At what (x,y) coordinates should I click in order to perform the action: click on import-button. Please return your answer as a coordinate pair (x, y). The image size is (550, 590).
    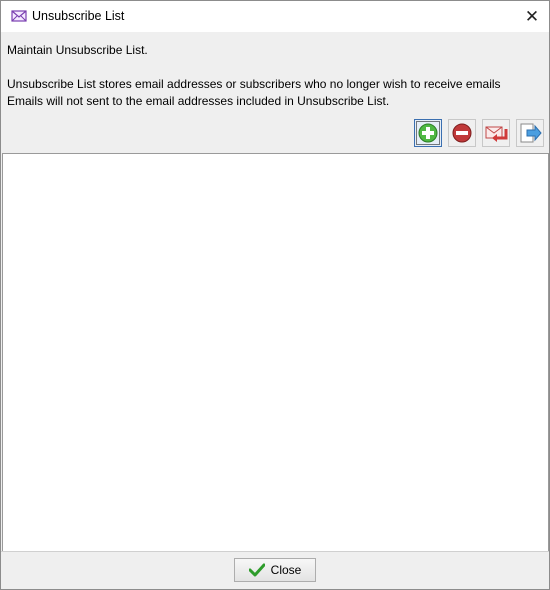
    Looking at the image, I should click on (496, 133).